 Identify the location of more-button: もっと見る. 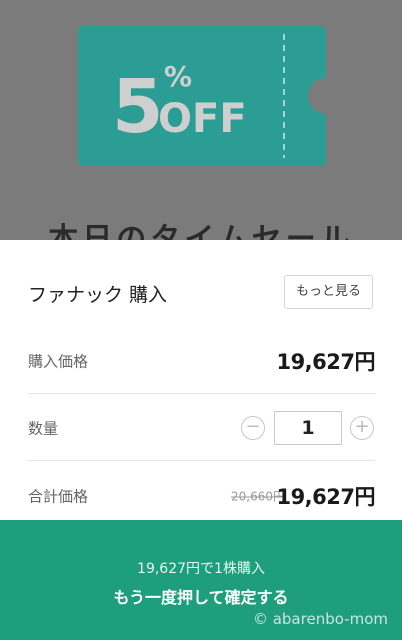
(328, 292).